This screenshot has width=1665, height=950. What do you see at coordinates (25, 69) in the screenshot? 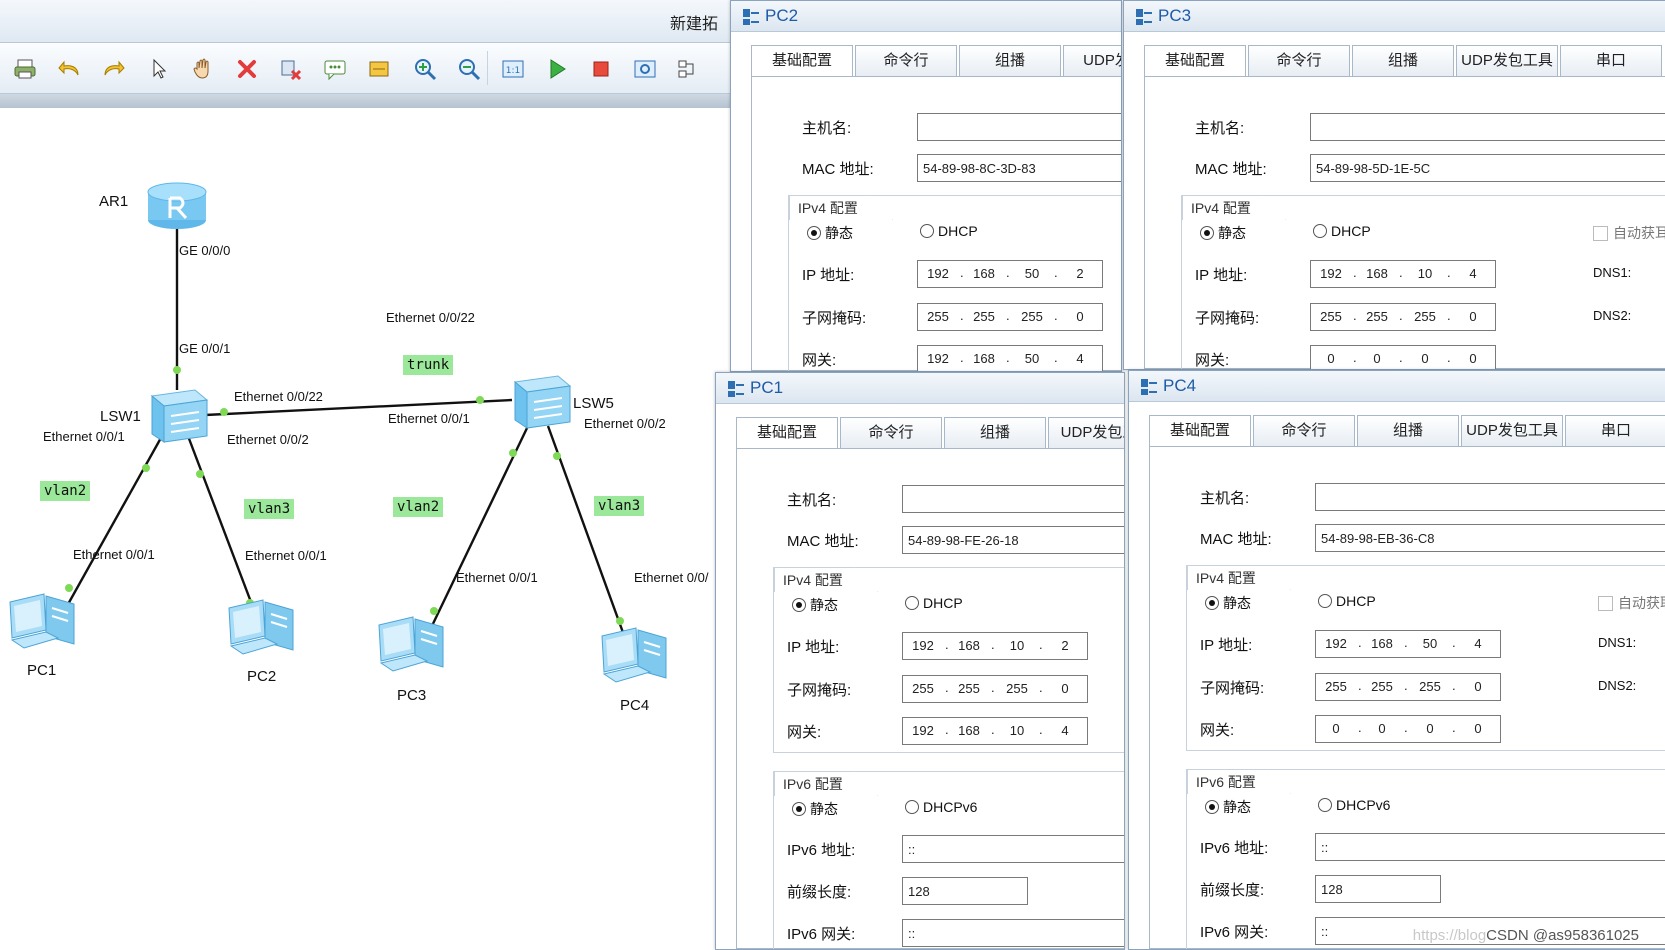
I see `print-icon` at bounding box center [25, 69].